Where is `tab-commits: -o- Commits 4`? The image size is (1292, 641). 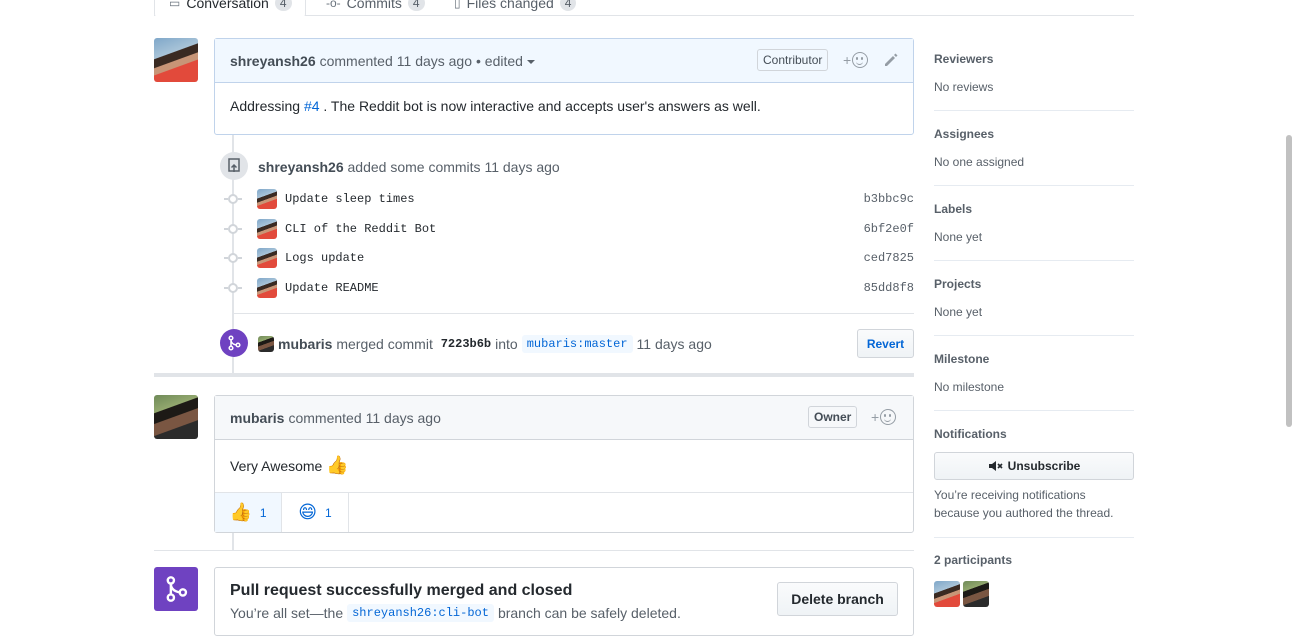 tab-commits: -o- Commits 4 is located at coordinates (375, 8).